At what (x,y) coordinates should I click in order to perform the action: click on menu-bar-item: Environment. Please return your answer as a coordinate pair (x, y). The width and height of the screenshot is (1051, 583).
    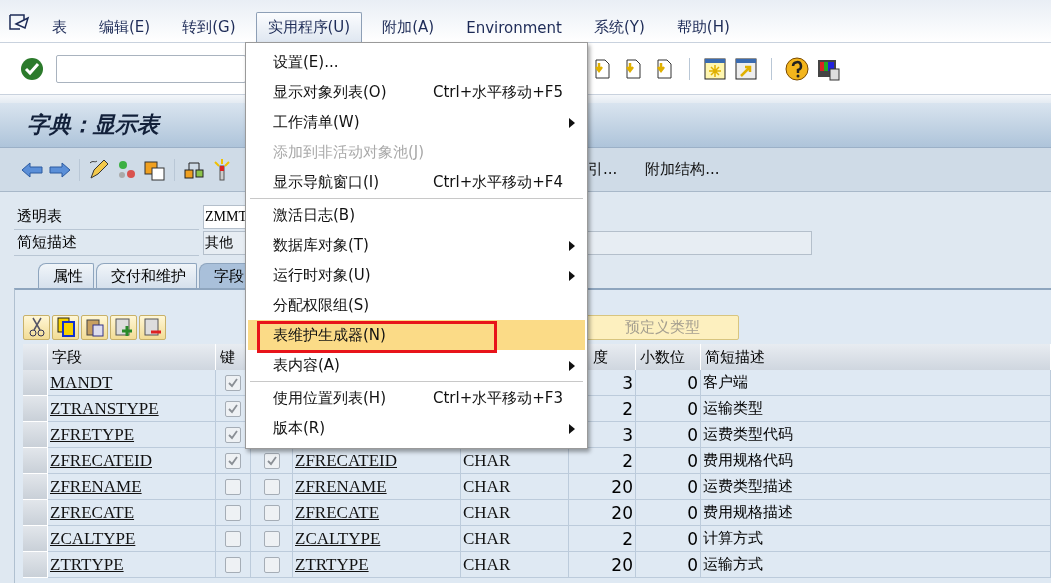
    Looking at the image, I should click on (514, 27).